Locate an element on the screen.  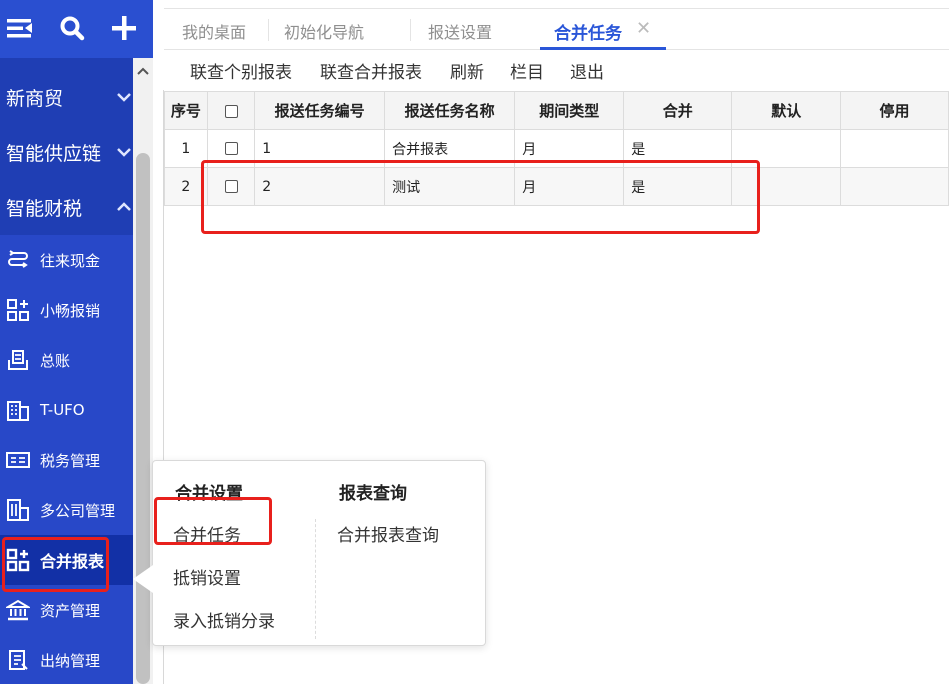
column-header-merge: 合并 is located at coordinates (678, 110).